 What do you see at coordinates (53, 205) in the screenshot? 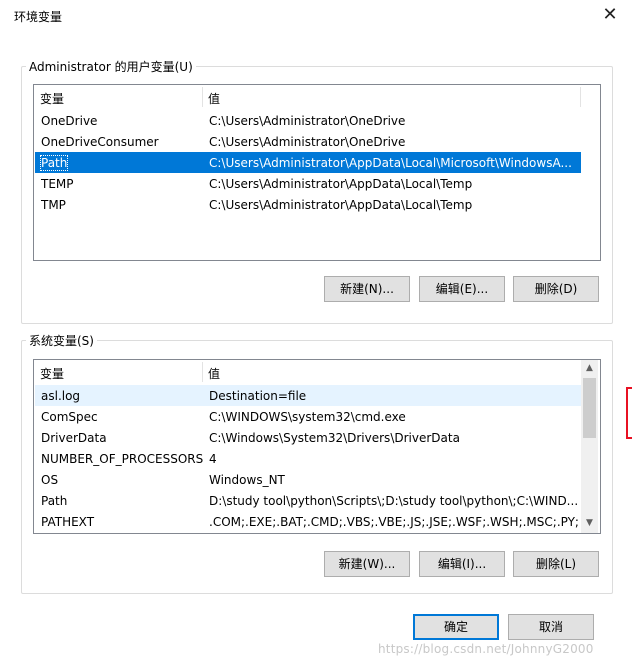
I see `variable-name: TMP` at bounding box center [53, 205].